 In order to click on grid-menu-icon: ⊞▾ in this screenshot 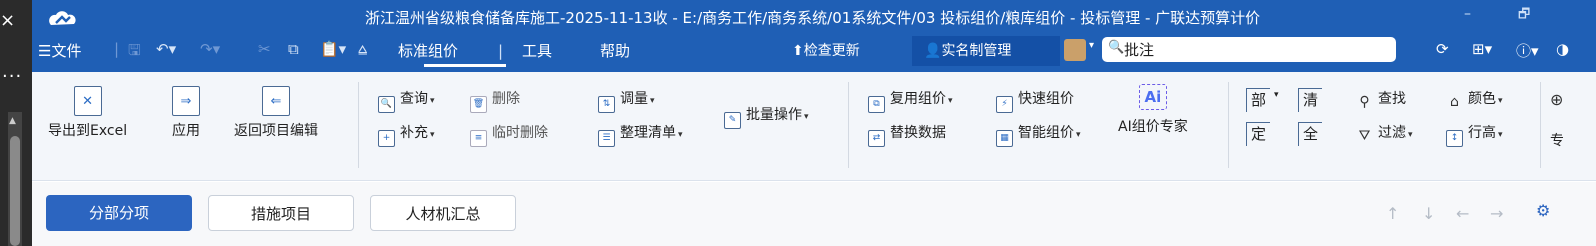, I will do `click(1482, 49)`.